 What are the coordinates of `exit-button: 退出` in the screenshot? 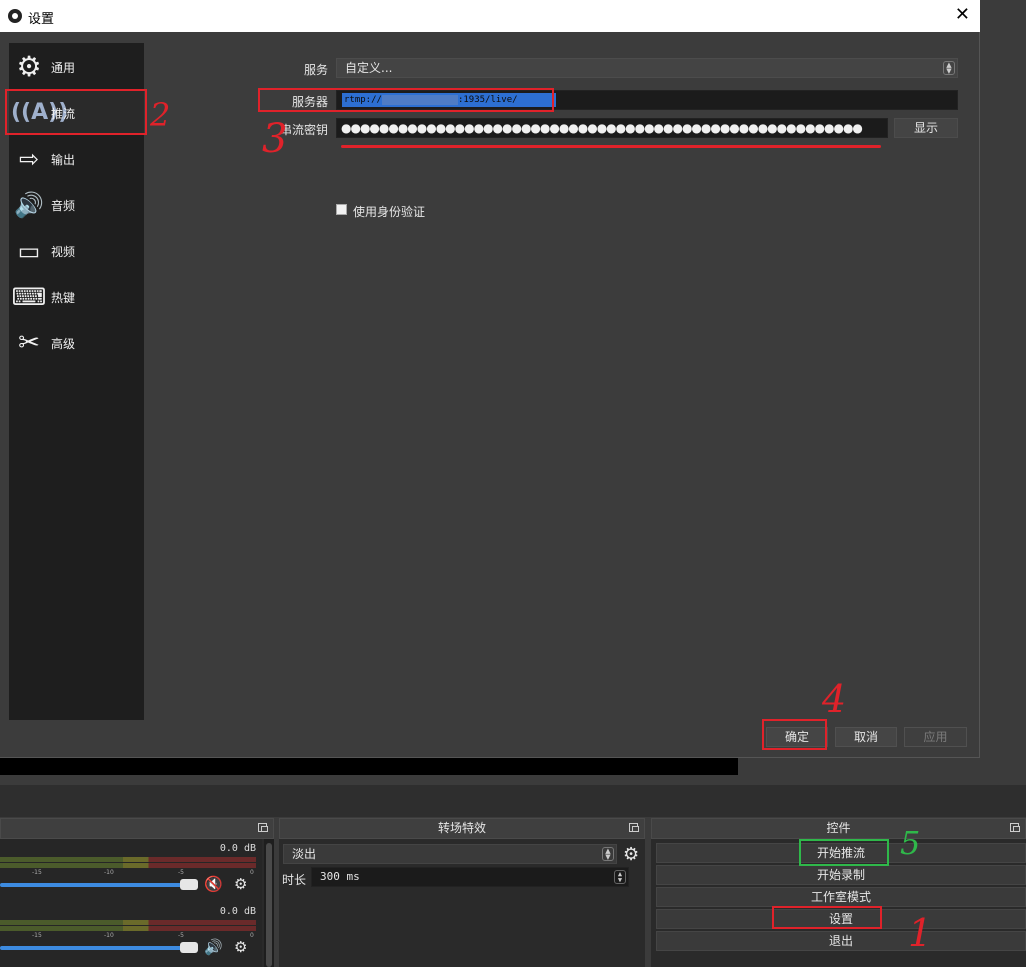 It's located at (841, 941).